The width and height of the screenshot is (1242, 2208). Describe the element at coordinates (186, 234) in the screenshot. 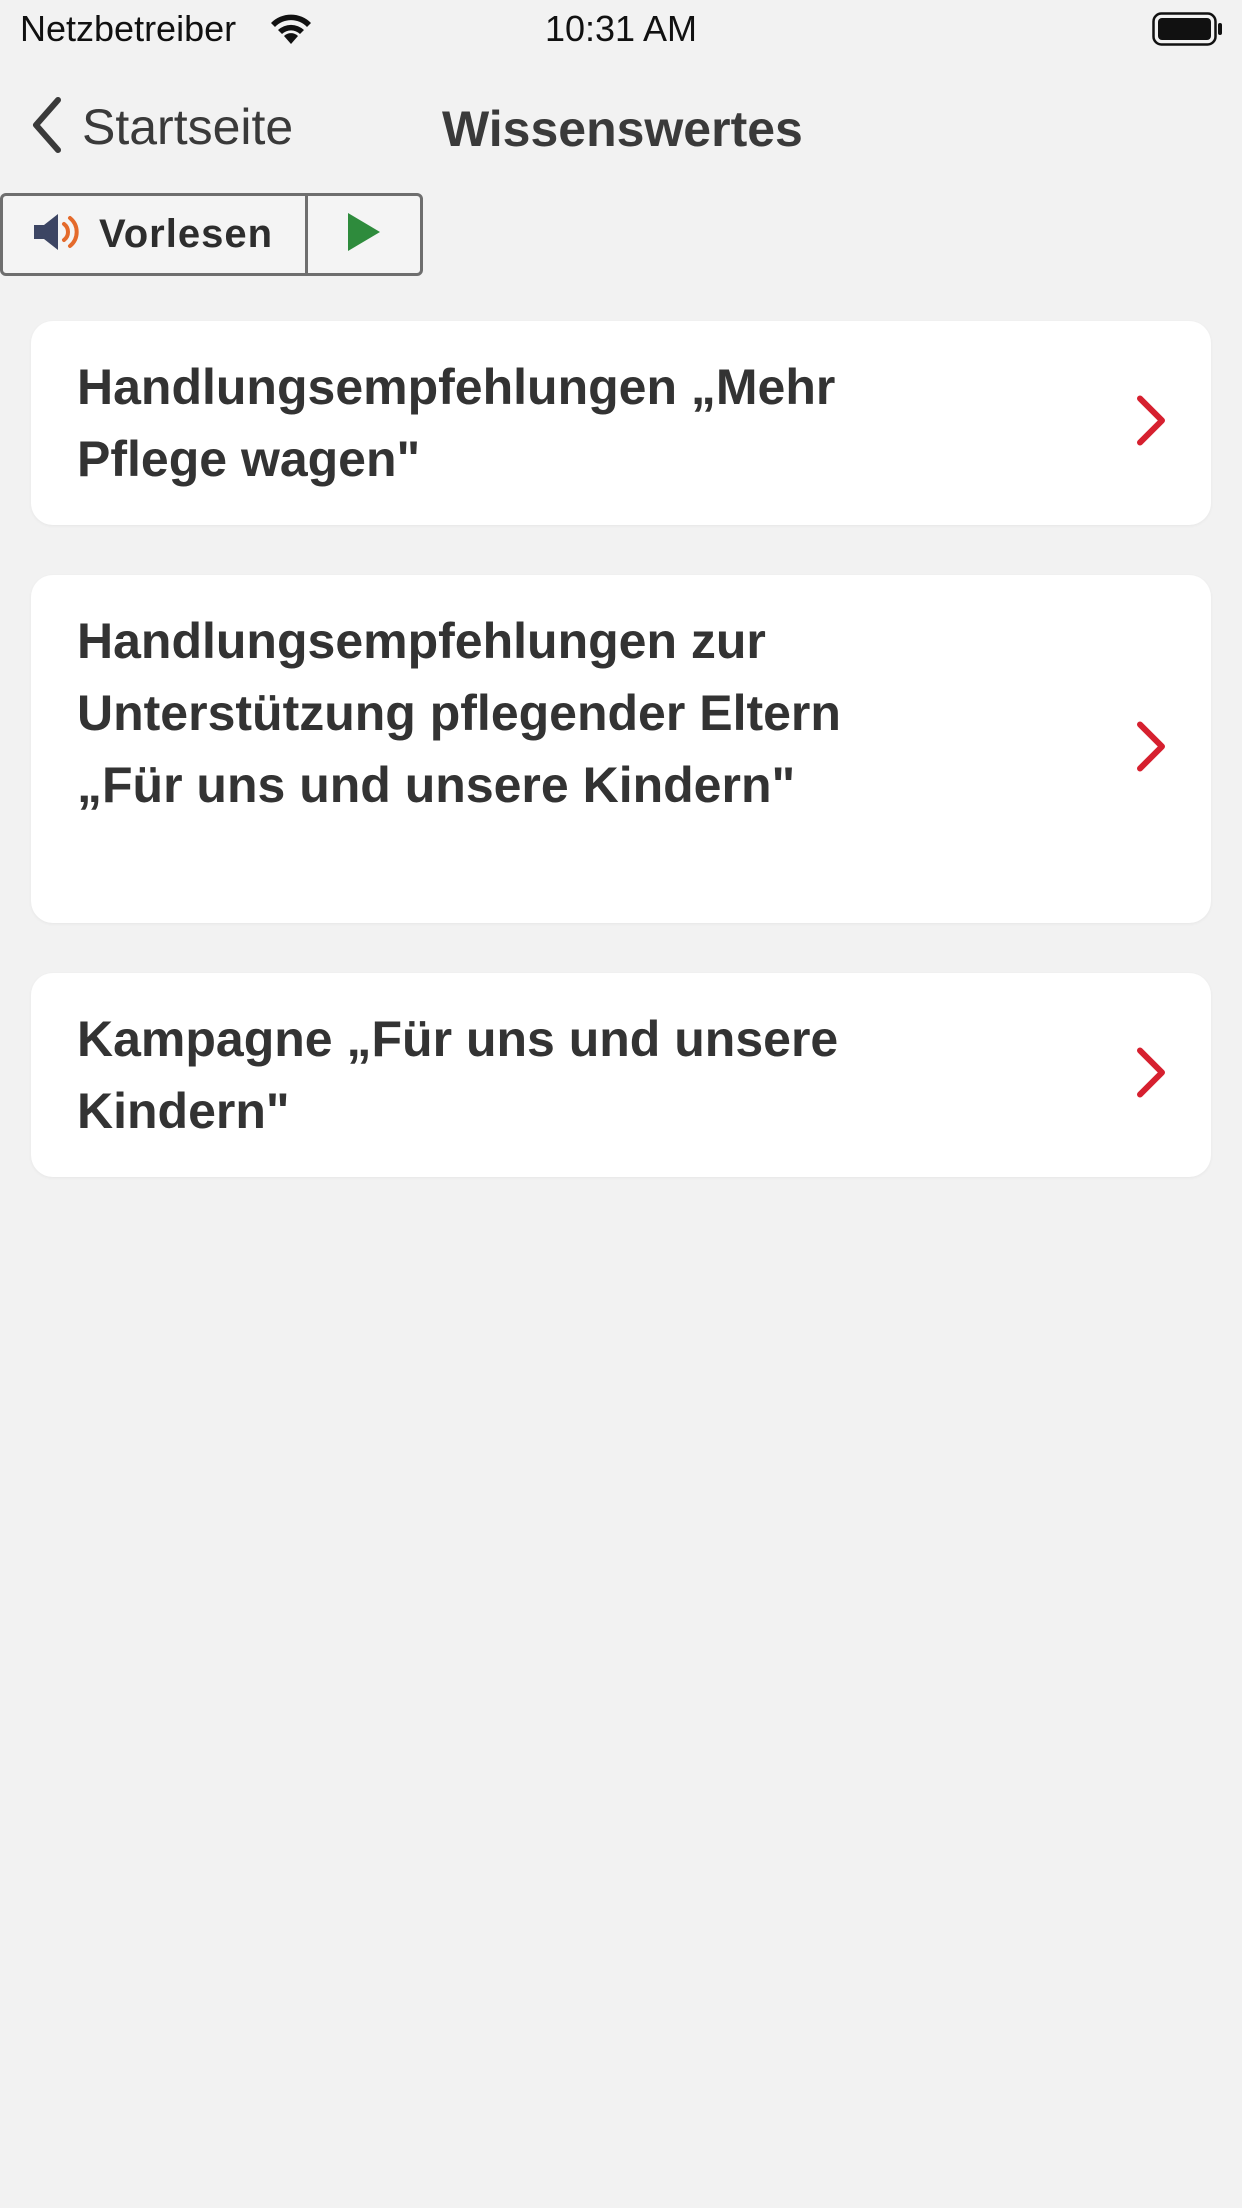

I see `read-aloud-label: Vorlesen` at that location.